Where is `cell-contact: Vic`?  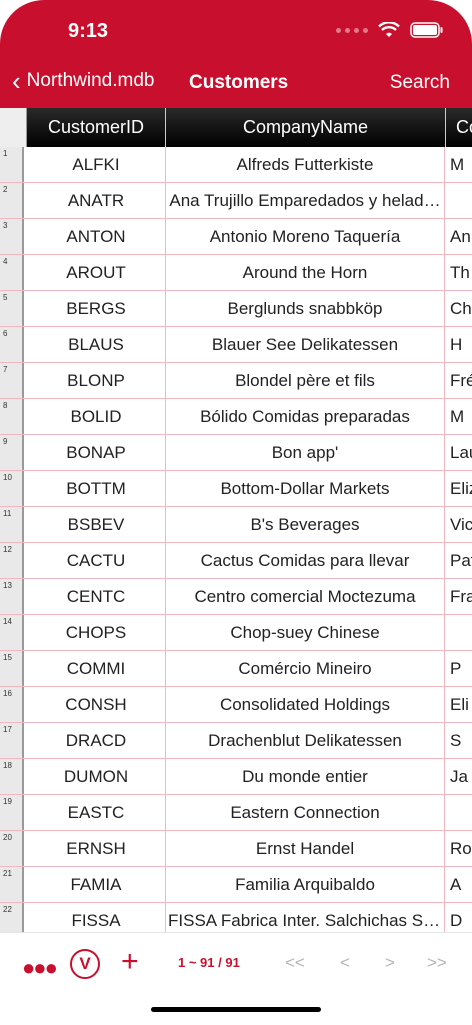
cell-contact: Vic is located at coordinates (459, 524).